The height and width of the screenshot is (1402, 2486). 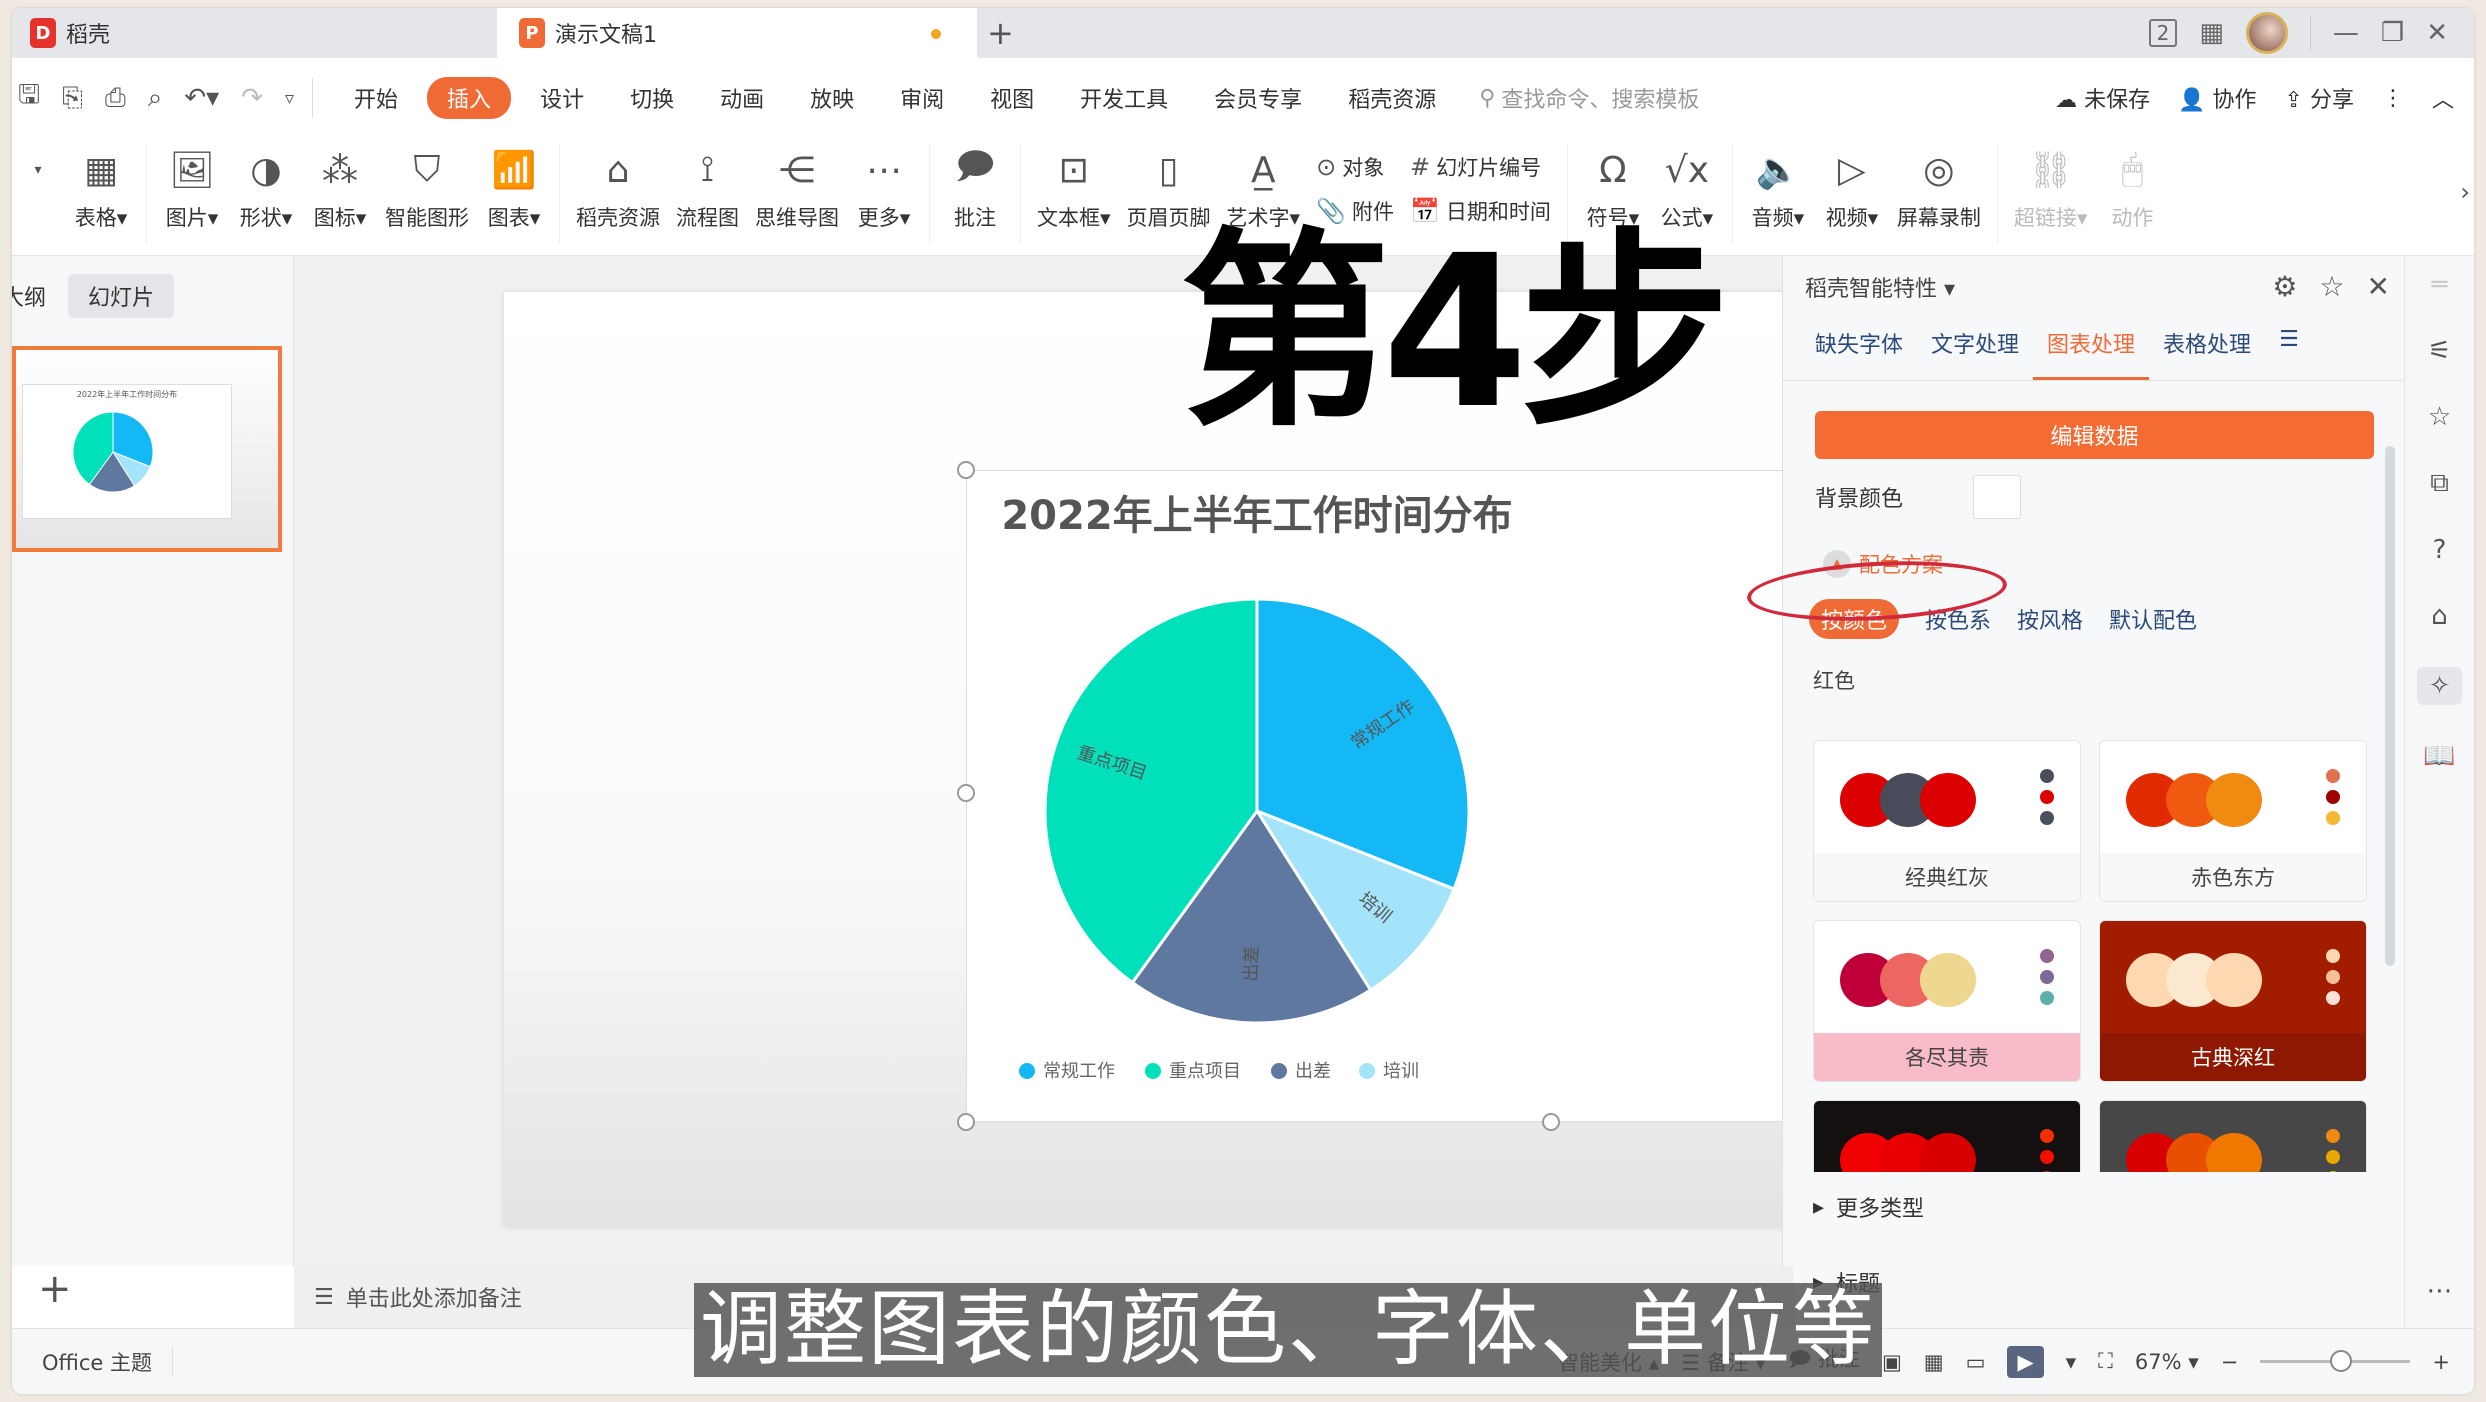 What do you see at coordinates (2319, 98) in the screenshot?
I see `share-button: ⇪ 分享` at bounding box center [2319, 98].